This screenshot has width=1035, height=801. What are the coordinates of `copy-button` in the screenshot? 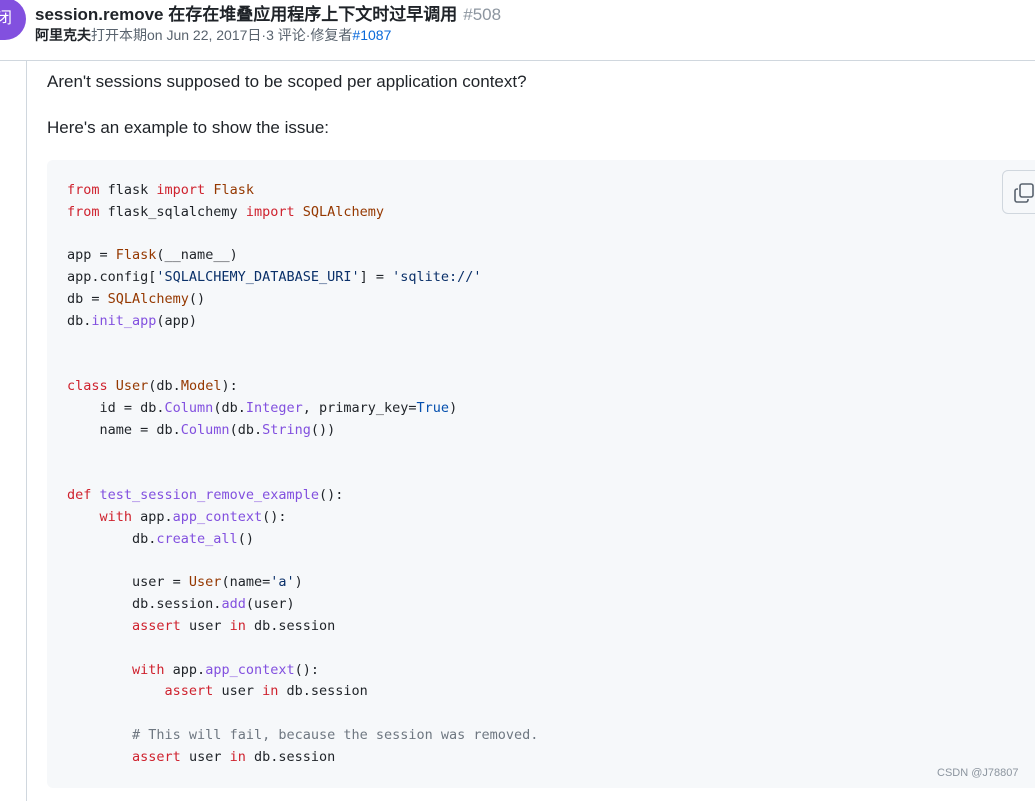 It's located at (1018, 192).